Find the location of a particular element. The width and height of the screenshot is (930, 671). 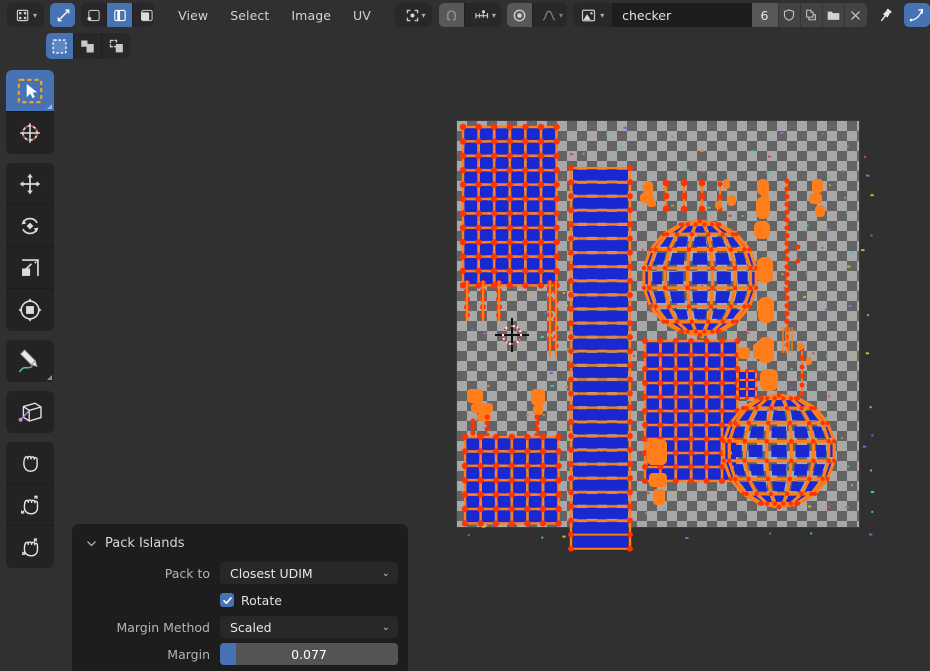

hand-grab-icon is located at coordinates (30, 463).